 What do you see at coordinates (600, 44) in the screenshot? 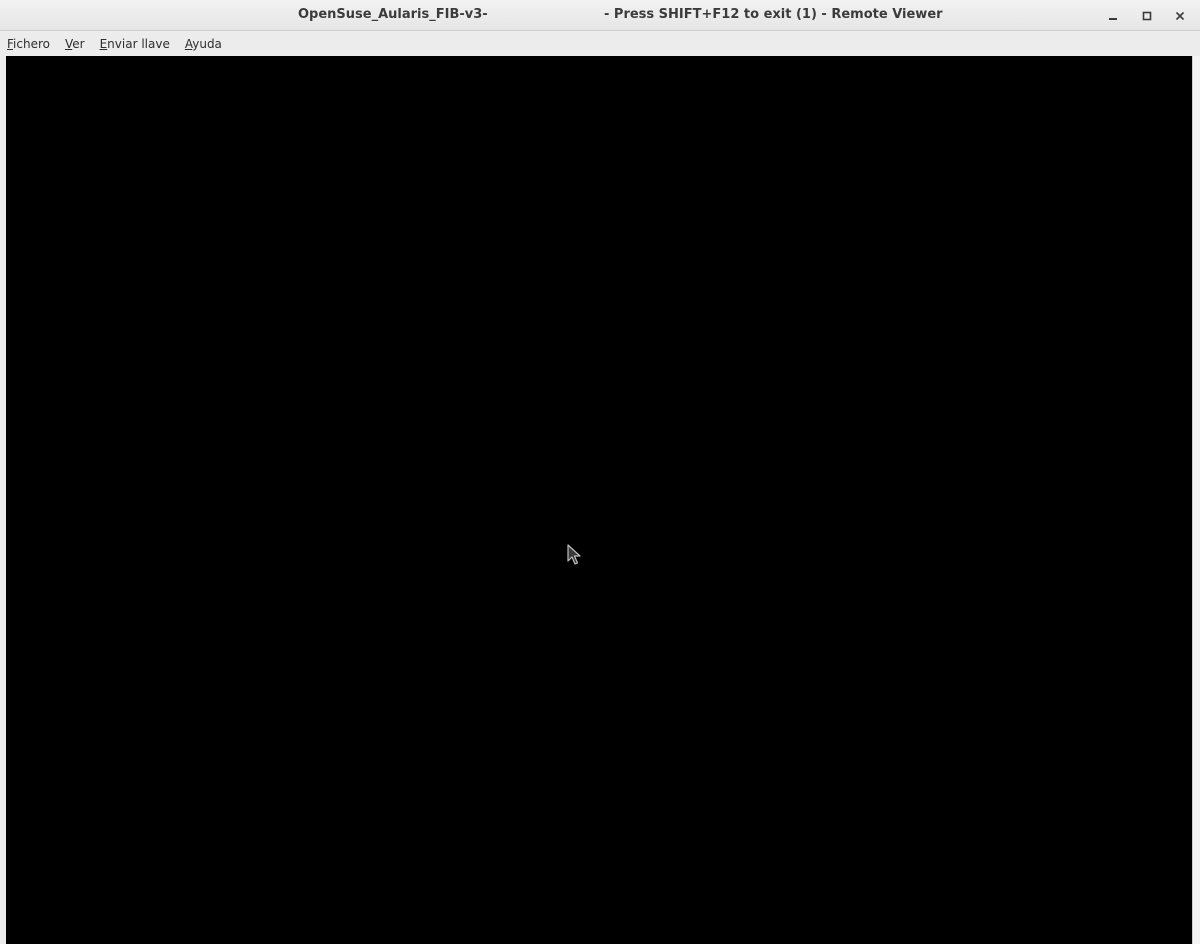
I see `menu-bar: Fichero Ver Enviar llave Ayuda` at bounding box center [600, 44].